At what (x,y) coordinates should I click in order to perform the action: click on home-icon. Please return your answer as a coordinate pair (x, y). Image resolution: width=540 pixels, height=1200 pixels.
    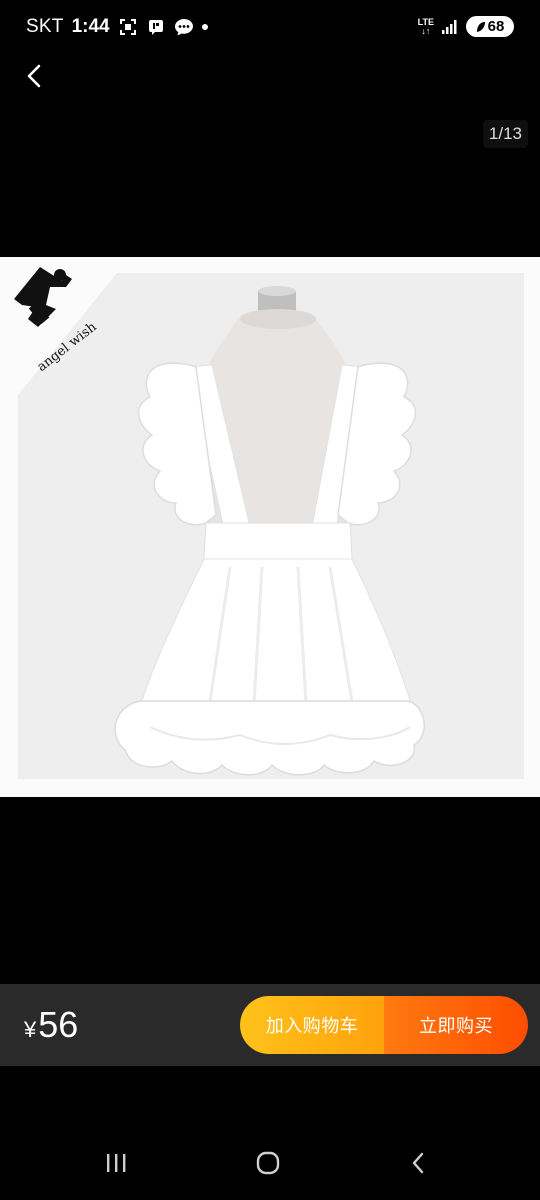
    Looking at the image, I should click on (268, 1163).